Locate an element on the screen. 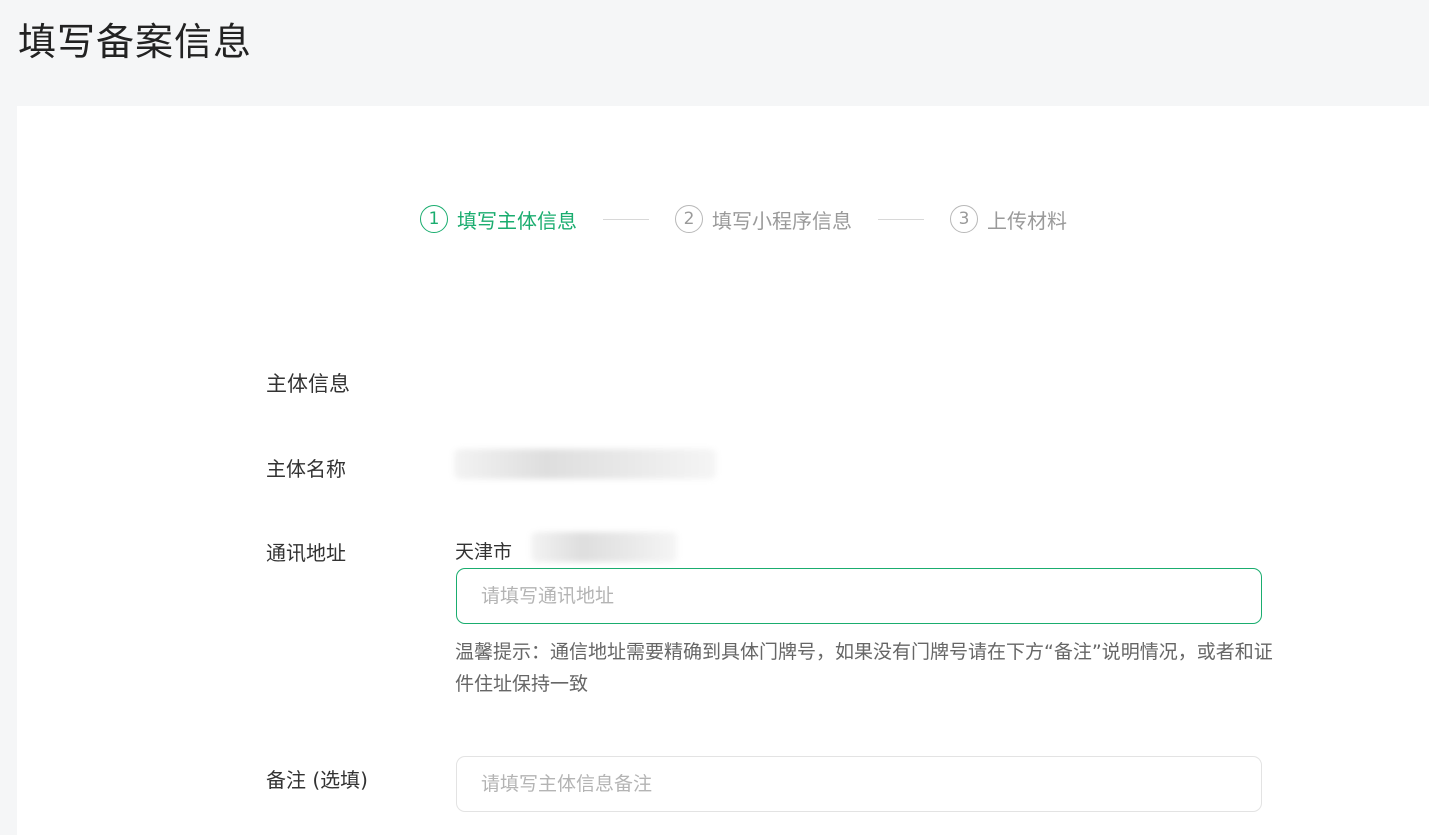 The image size is (1429, 835). step-1: 1 填写主体信息 is located at coordinates (498, 219).